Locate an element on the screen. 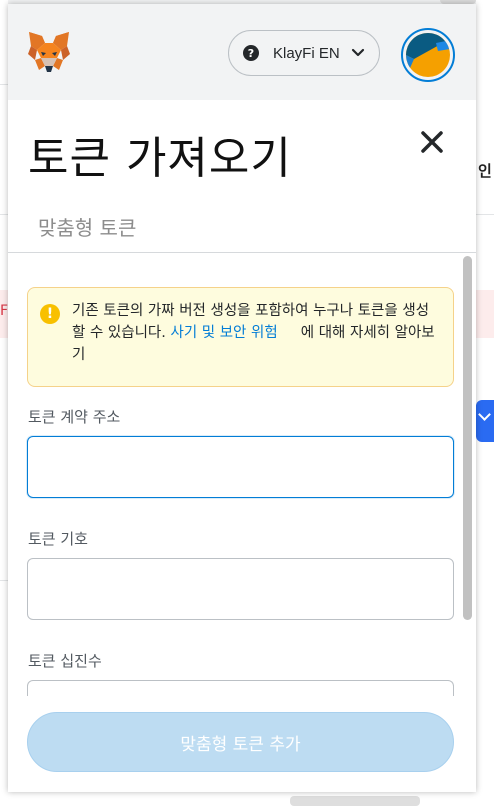 The width and height of the screenshot is (494, 806). app-header: ? KlayFi EN is located at coordinates (242, 52).